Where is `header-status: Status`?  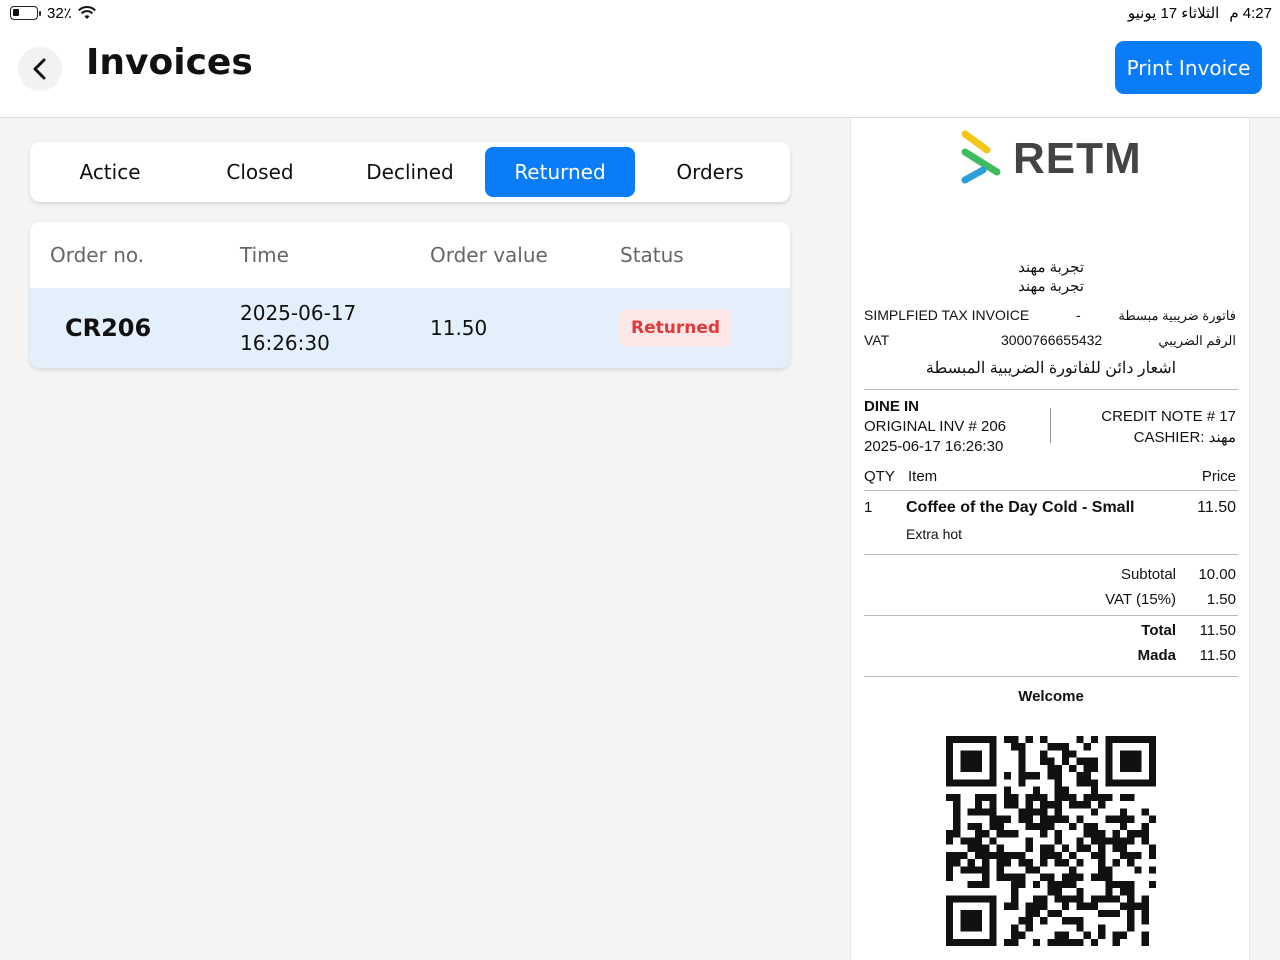
header-status: Status is located at coordinates (652, 255).